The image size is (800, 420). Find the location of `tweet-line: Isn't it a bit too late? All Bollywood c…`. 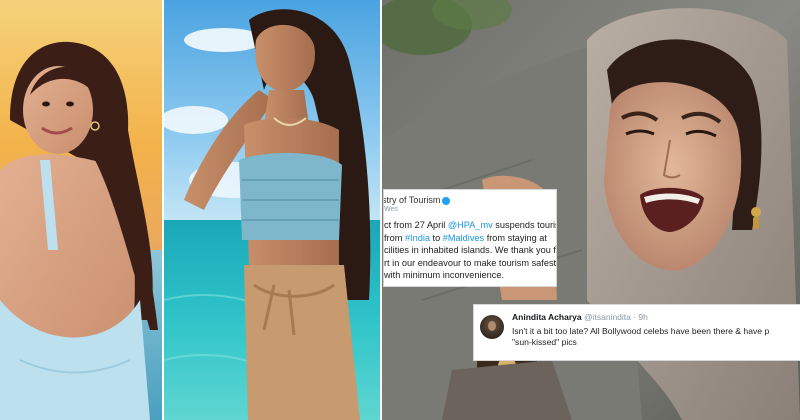

tweet-line: Isn't it a bit too late? All Bollywood c… is located at coordinates (641, 331).